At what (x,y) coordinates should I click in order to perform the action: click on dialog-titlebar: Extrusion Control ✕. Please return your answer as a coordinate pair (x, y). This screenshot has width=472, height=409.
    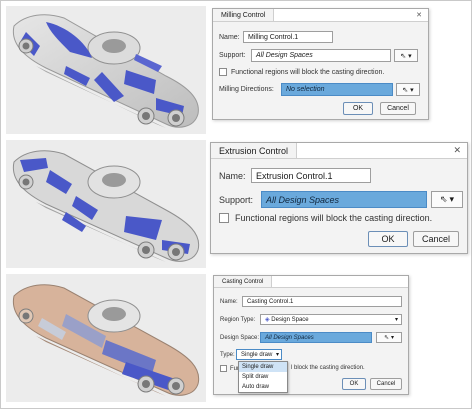
    Looking at the image, I should click on (339, 151).